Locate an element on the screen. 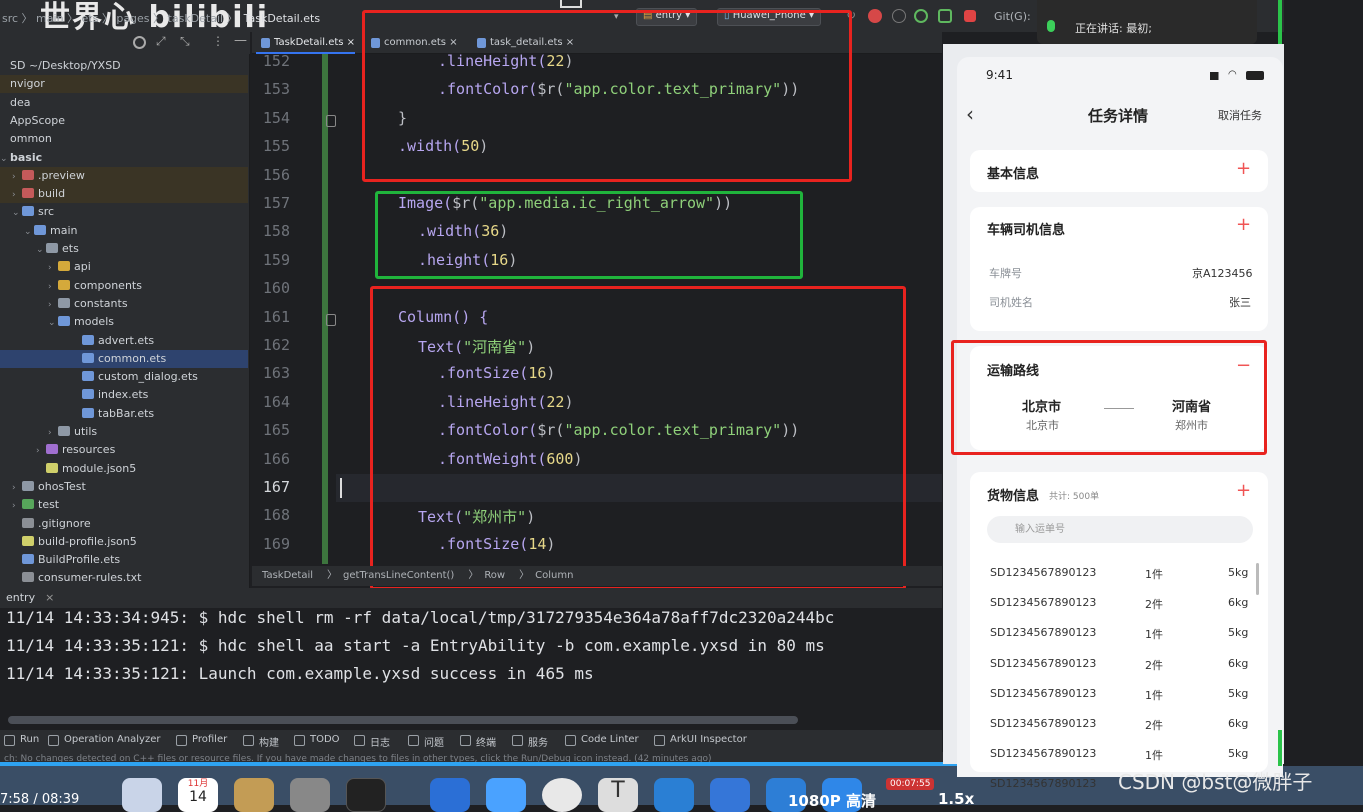 The height and width of the screenshot is (812, 1363). notes-icon is located at coordinates (254, 795).